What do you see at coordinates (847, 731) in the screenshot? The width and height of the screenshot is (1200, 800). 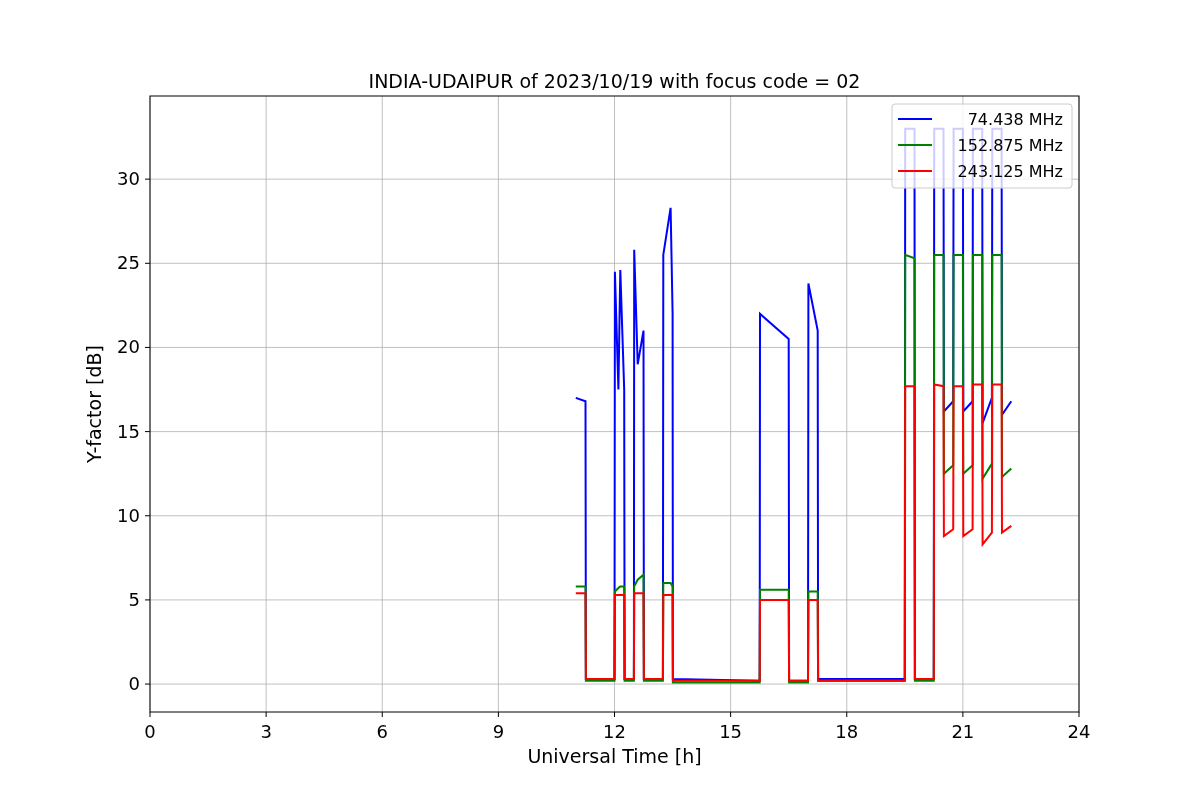 I see `tick-label: 18` at bounding box center [847, 731].